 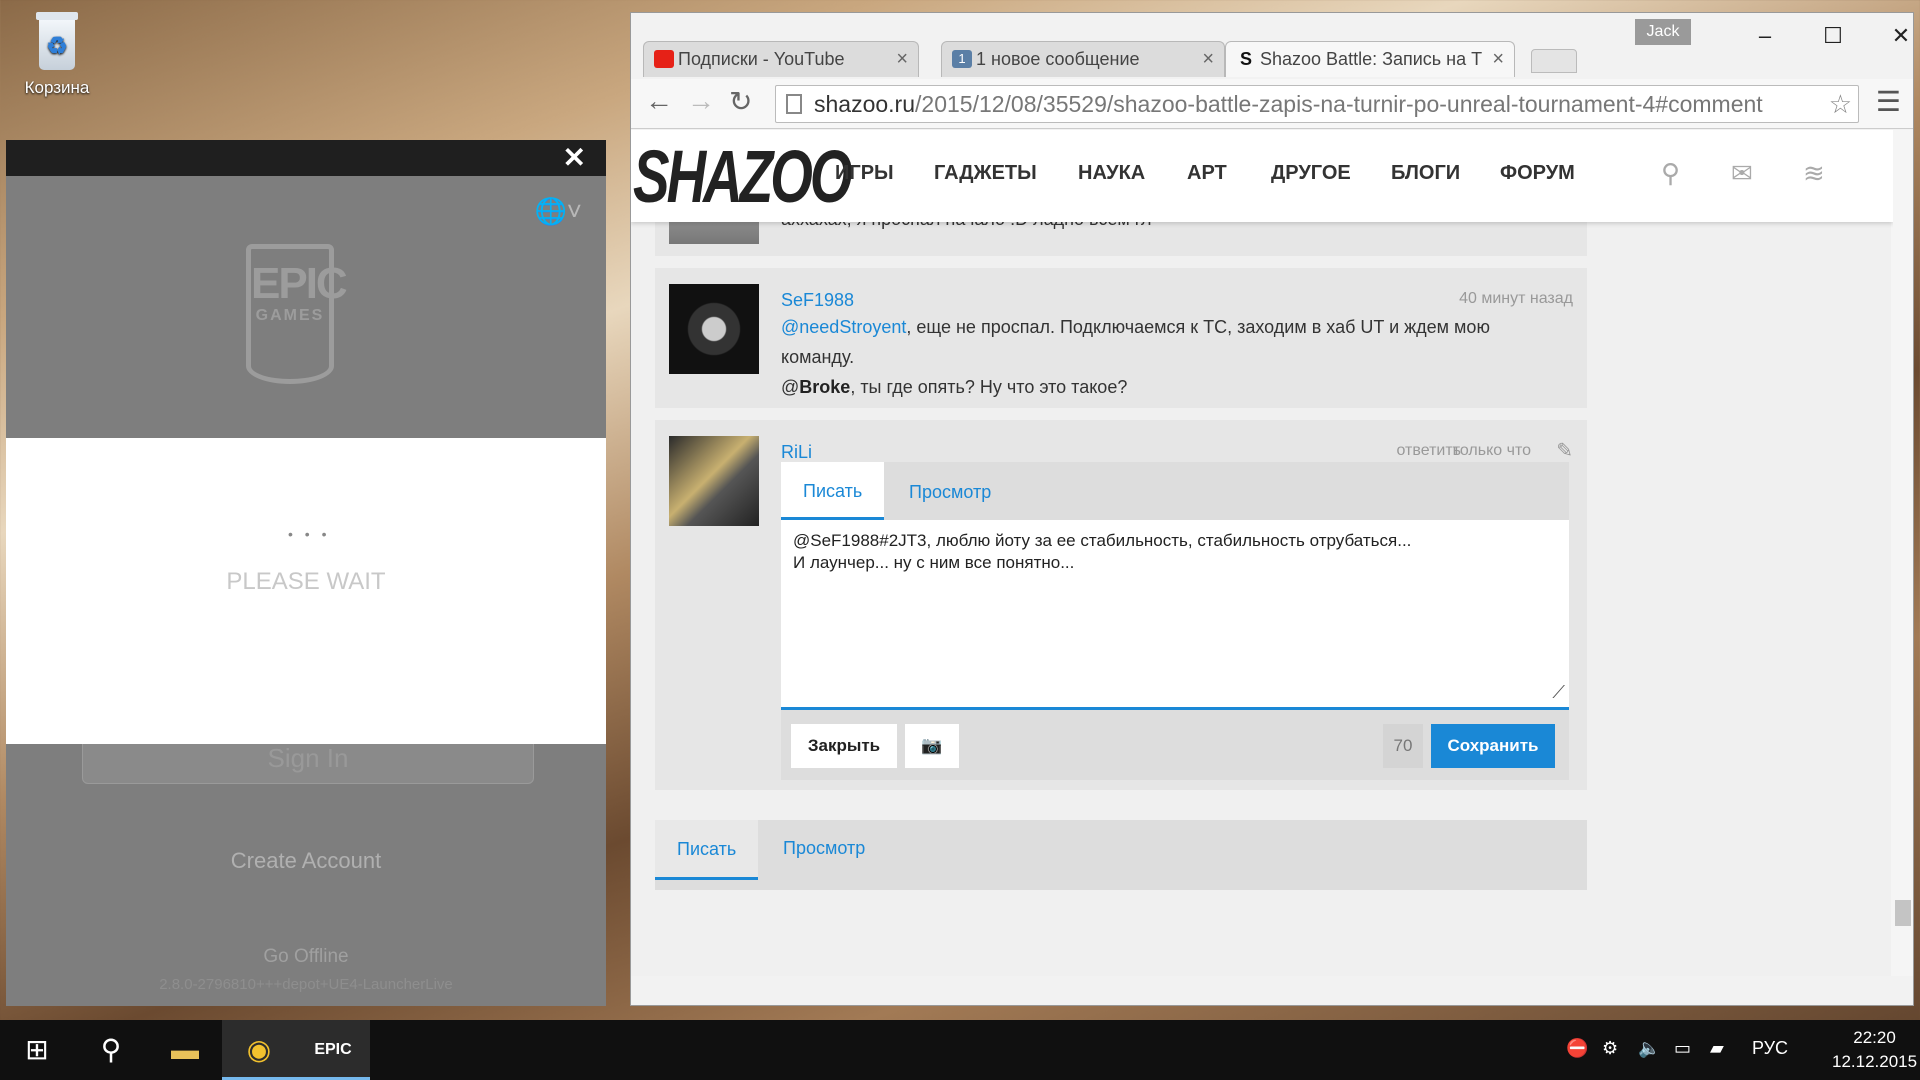 What do you see at coordinates (1429, 451) in the screenshot?
I see `reply-link: ответить` at bounding box center [1429, 451].